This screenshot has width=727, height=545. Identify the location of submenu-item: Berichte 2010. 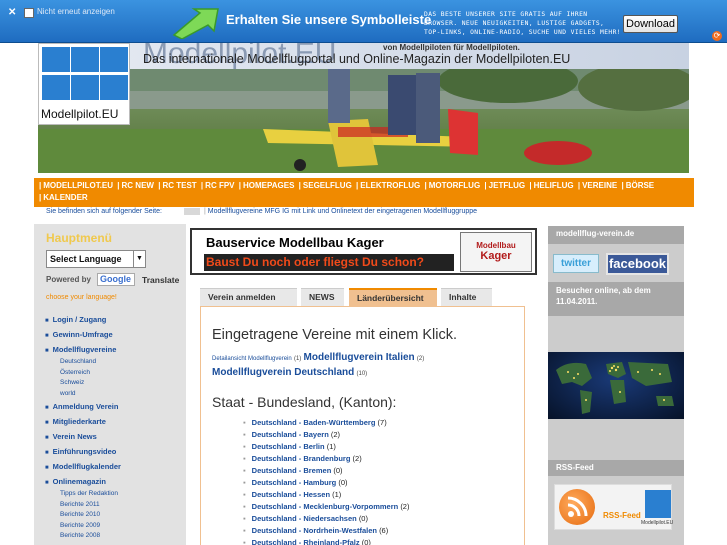
(115, 515).